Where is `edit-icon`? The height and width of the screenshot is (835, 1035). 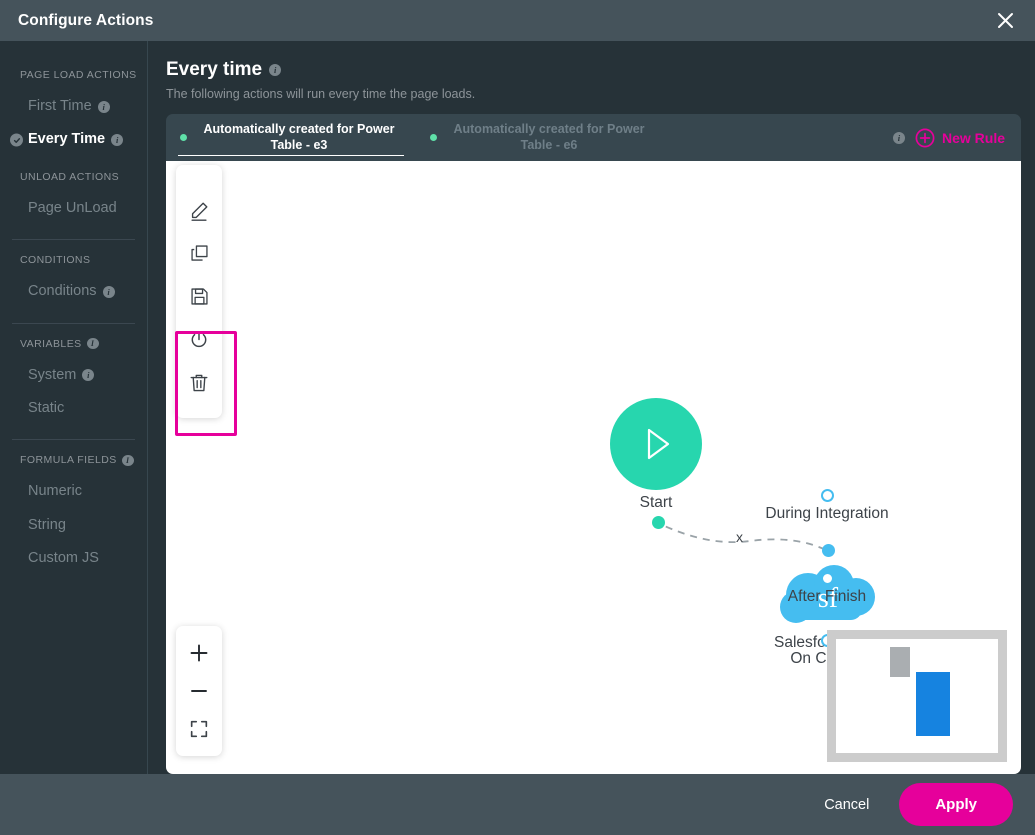
edit-icon is located at coordinates (199, 211).